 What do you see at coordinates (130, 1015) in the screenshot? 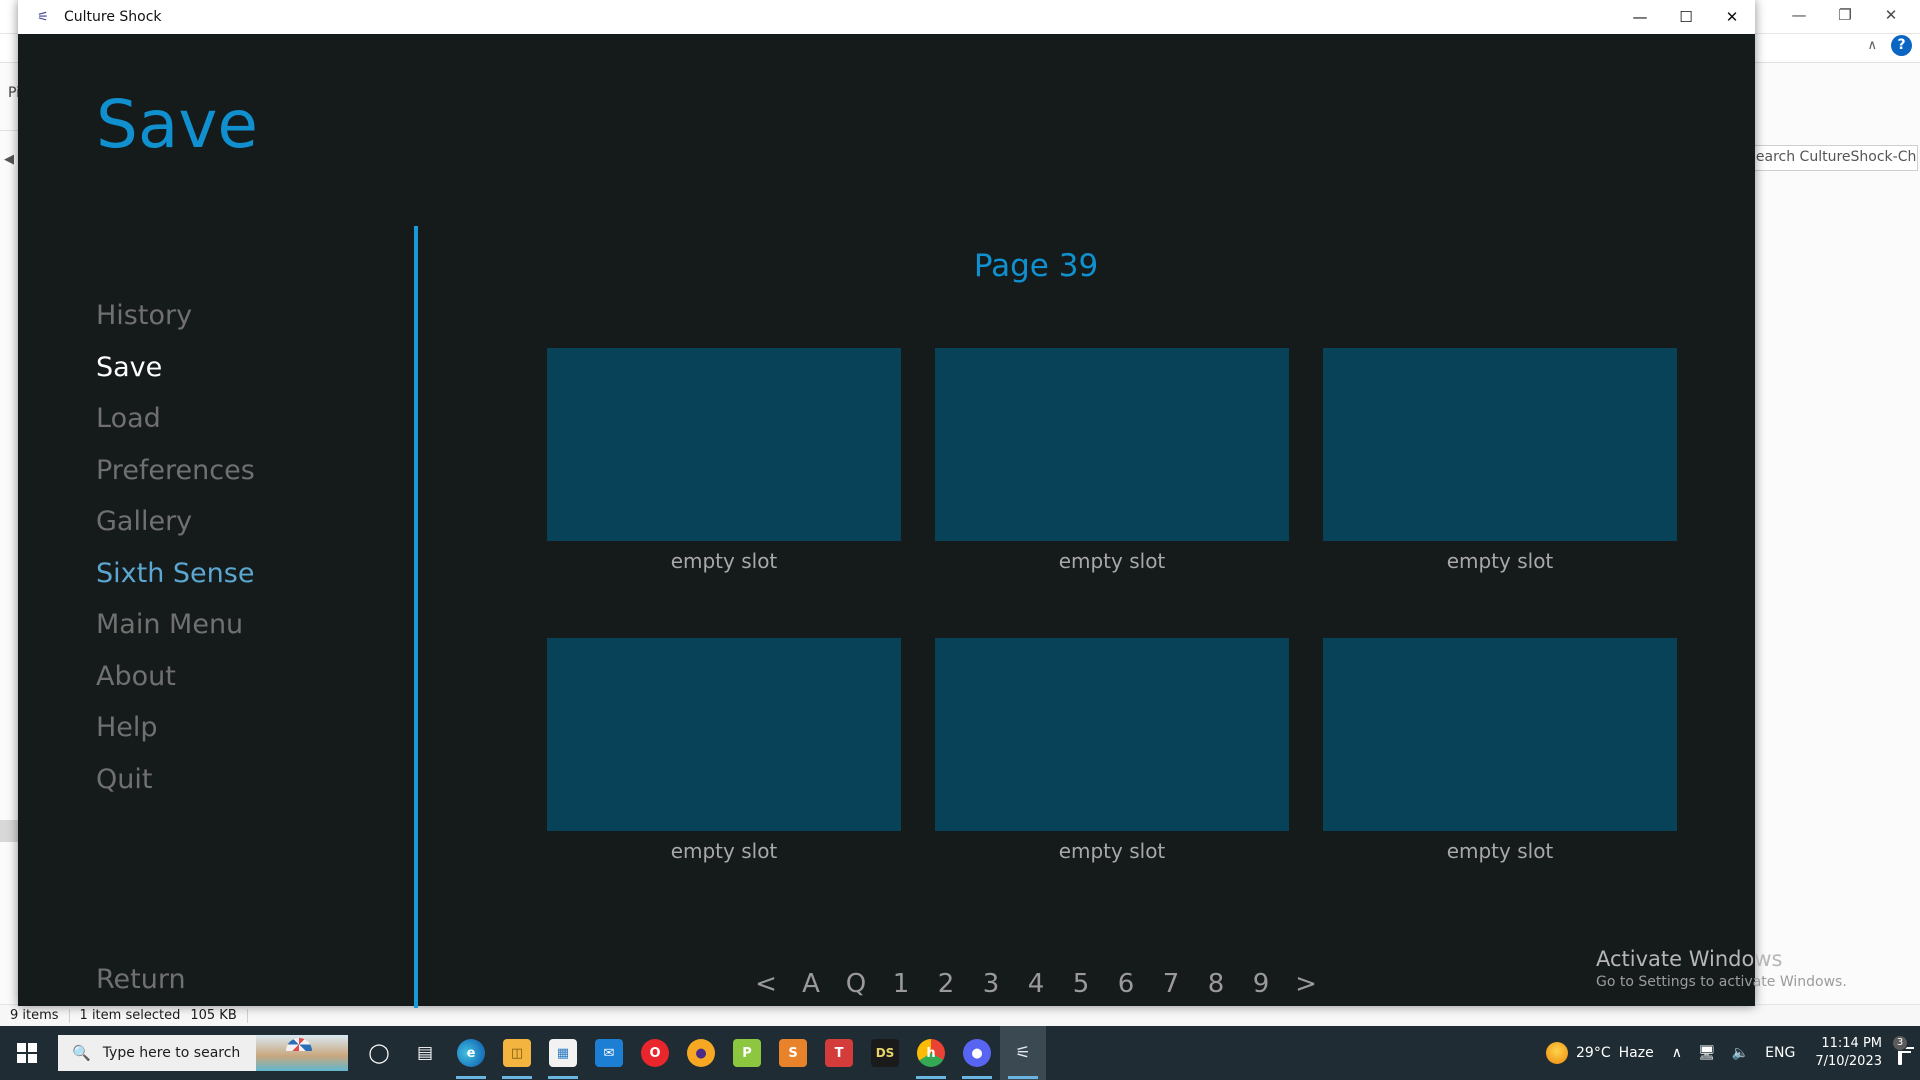
I see `status-selection: 1 item selected` at bounding box center [130, 1015].